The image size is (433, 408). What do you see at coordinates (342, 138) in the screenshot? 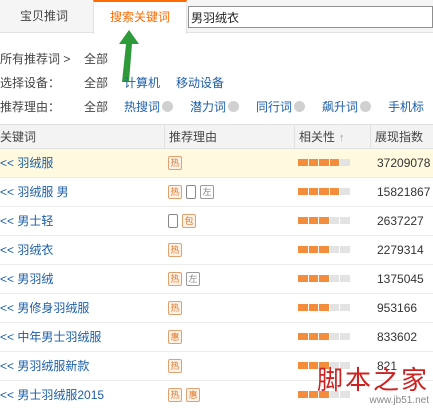
I see `sort-up-icon: ↑` at bounding box center [342, 138].